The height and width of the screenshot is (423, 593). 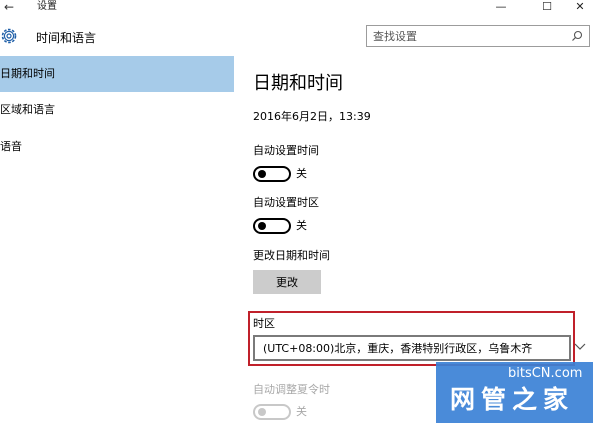 I want to click on sidebar-item-label: 日期和时间, so click(x=27, y=73).